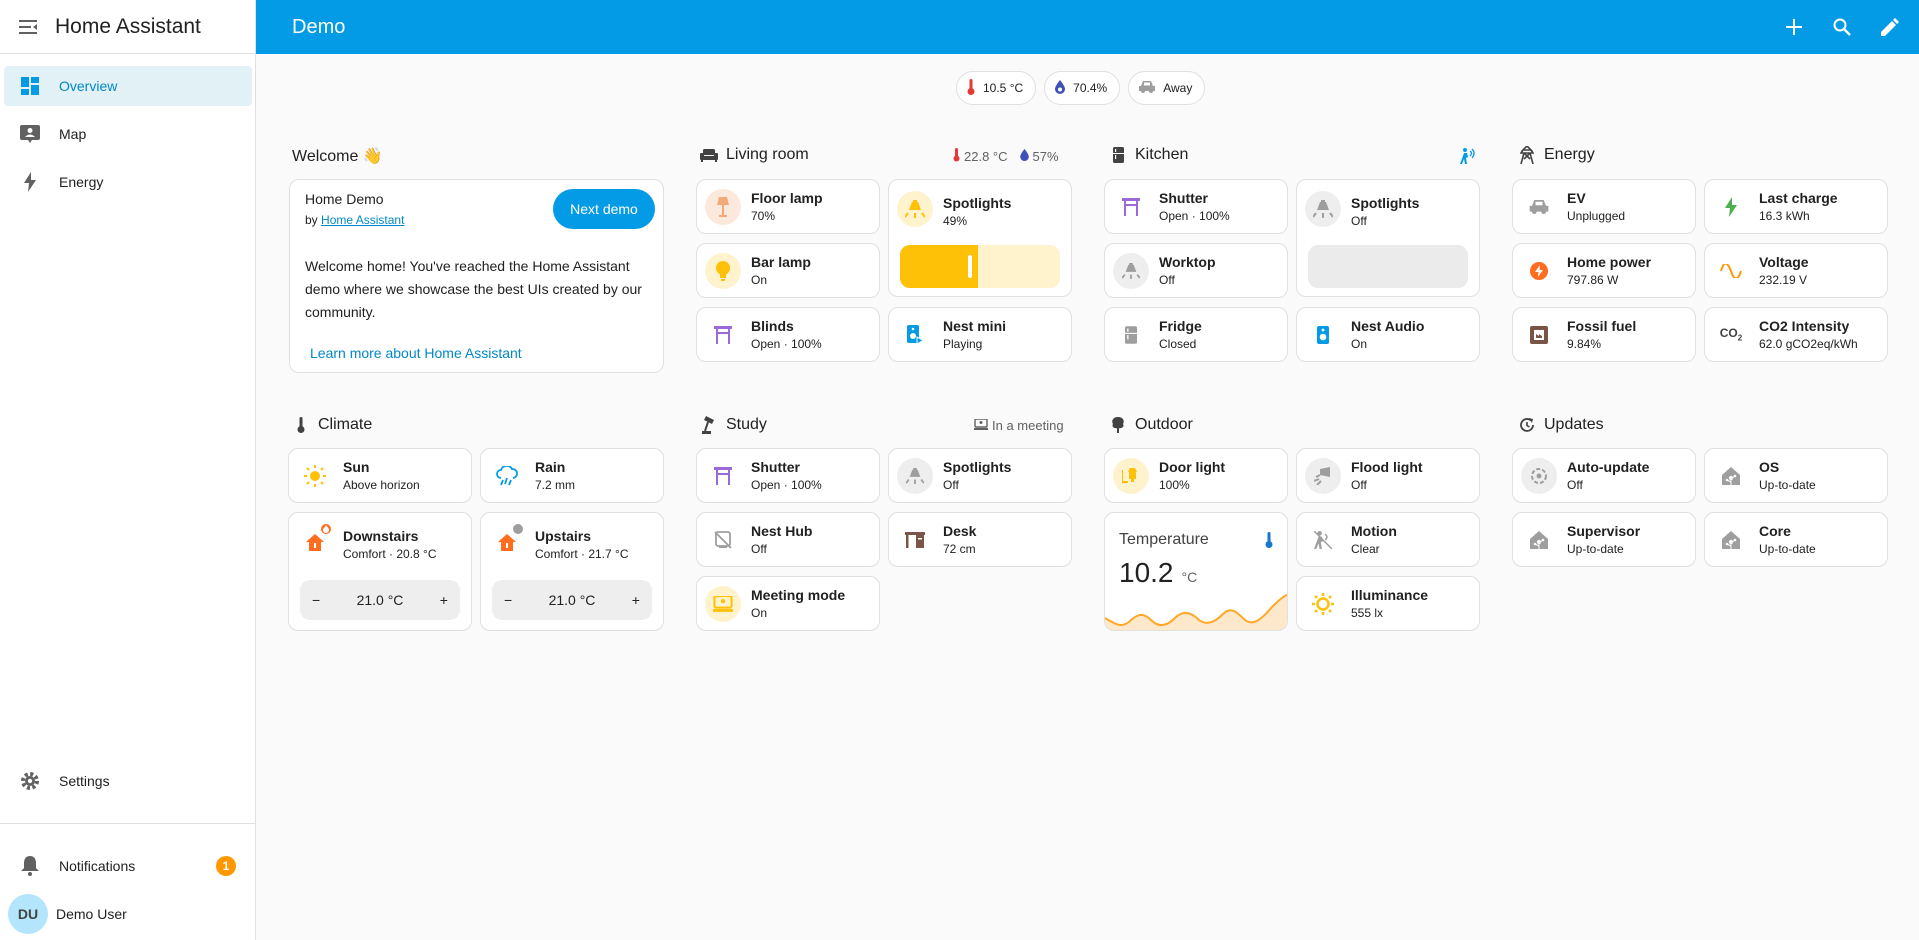  Describe the element at coordinates (746, 424) in the screenshot. I see `section-title-text: Study` at that location.